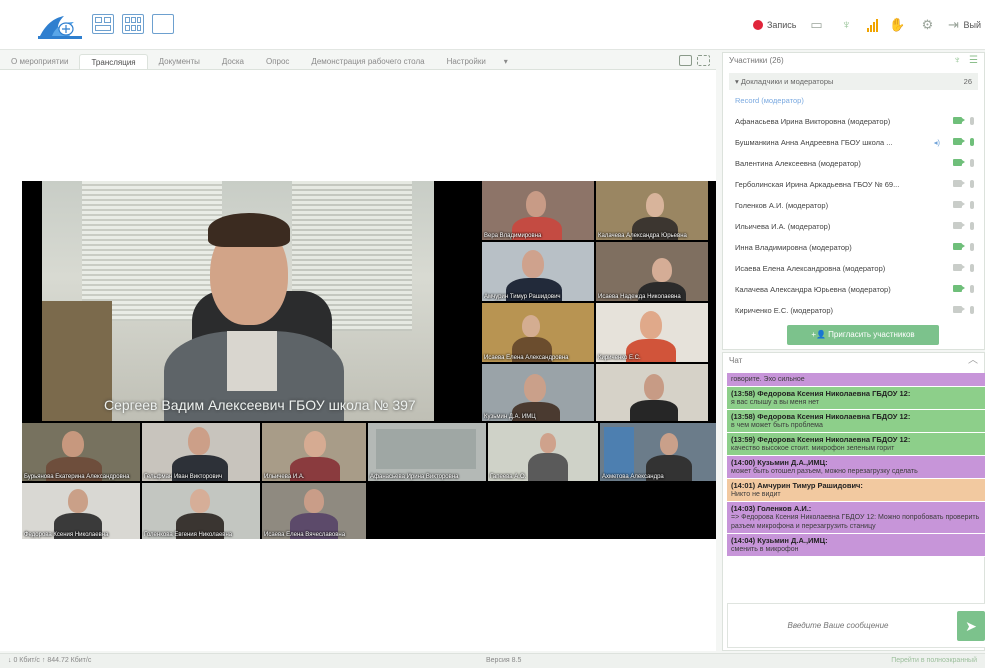  What do you see at coordinates (179, 61) in the screenshot?
I see `tab-documents: Документы` at bounding box center [179, 61].